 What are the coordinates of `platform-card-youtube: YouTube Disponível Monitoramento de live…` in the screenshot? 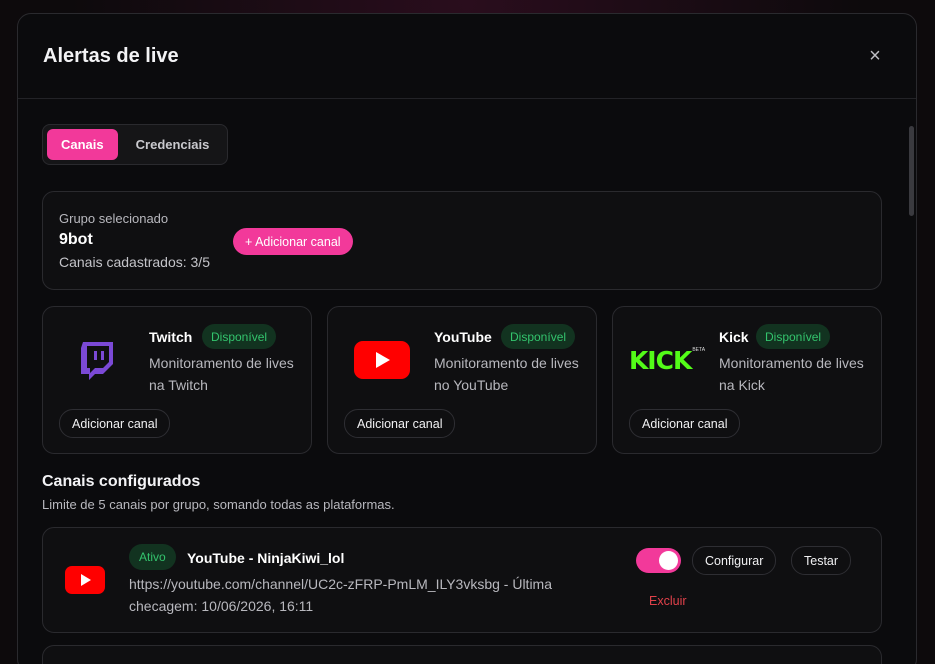 It's located at (462, 380).